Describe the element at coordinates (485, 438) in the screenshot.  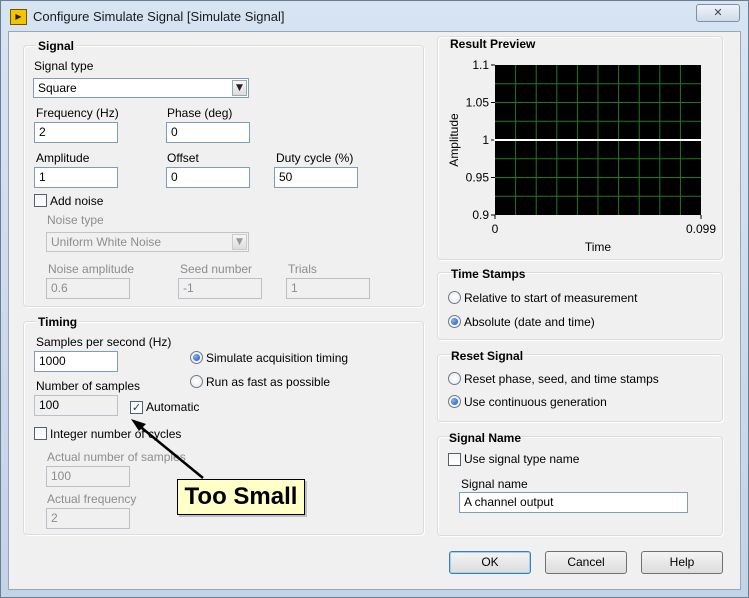
I see `signal-name-title: Signal Name` at that location.